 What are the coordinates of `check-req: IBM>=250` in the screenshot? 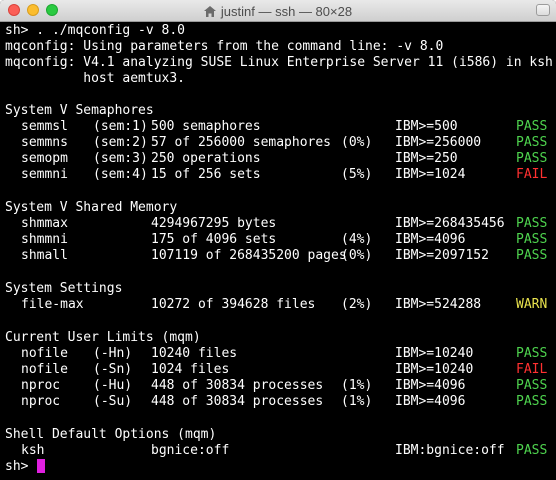 It's located at (426, 158).